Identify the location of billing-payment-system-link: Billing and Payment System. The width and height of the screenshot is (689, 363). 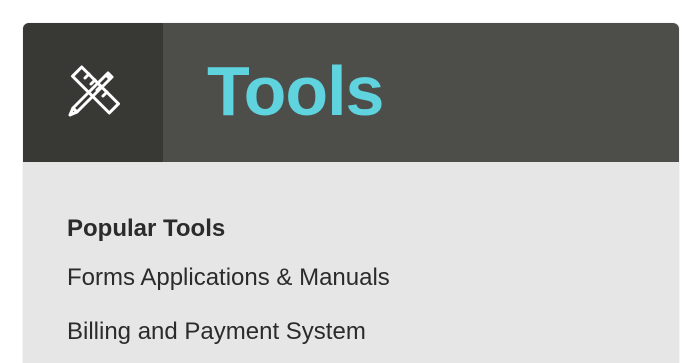
(216, 332).